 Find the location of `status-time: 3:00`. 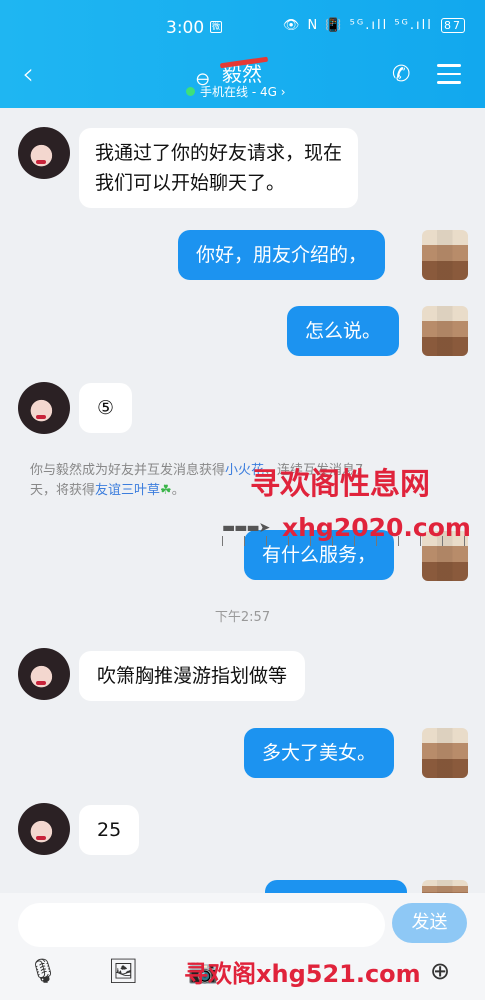

status-time: 3:00 is located at coordinates (185, 28).